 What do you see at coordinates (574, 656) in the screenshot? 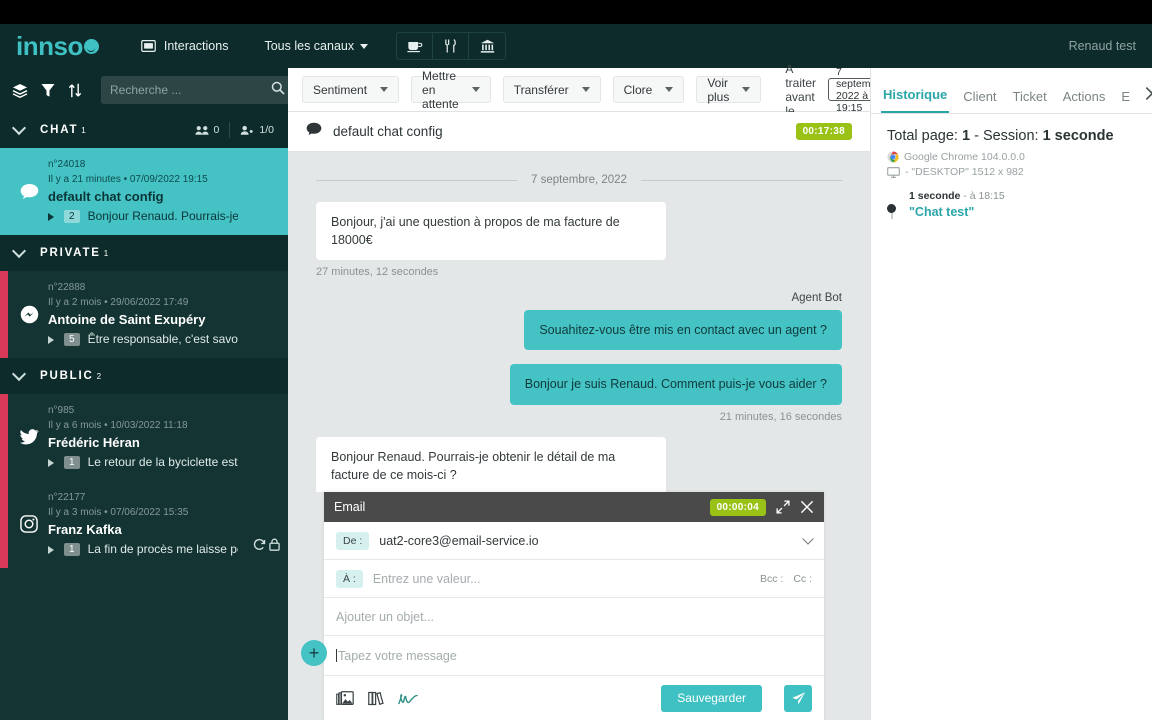
I see `composer-body: Tapez votre message` at bounding box center [574, 656].